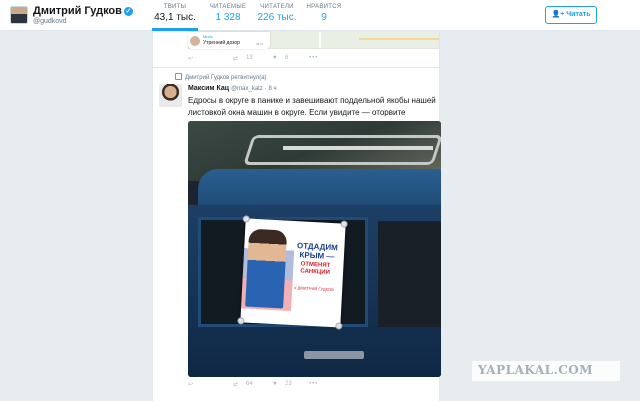 The height and width of the screenshot is (401, 640). I want to click on roof-rack, so click(342, 150).